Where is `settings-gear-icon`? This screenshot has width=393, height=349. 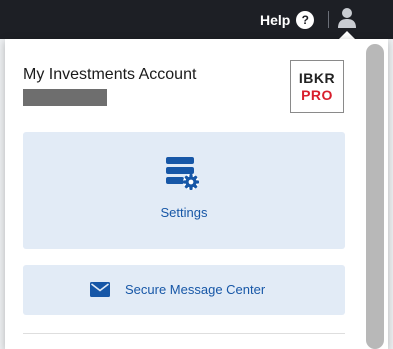
settings-gear-icon is located at coordinates (182, 173).